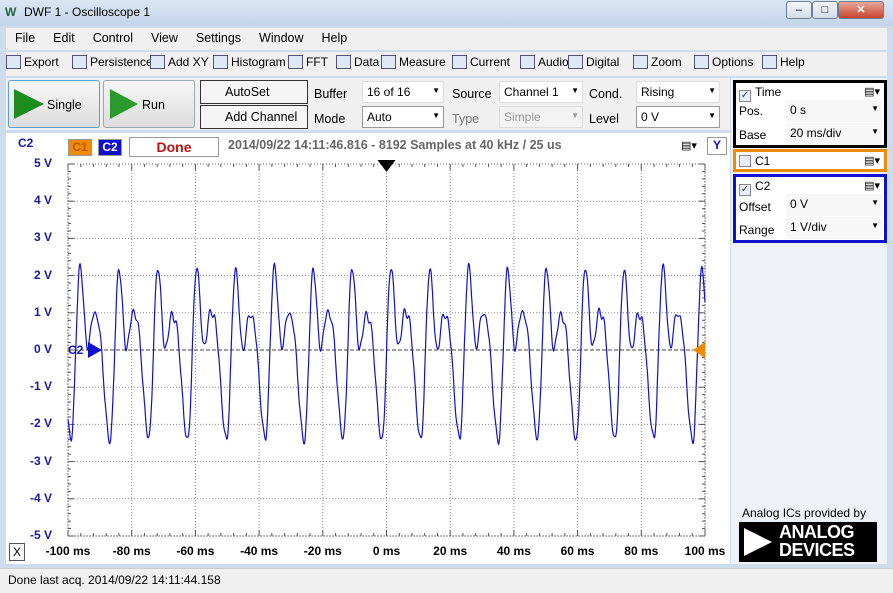  I want to click on type-select: Simple ▼, so click(541, 117).